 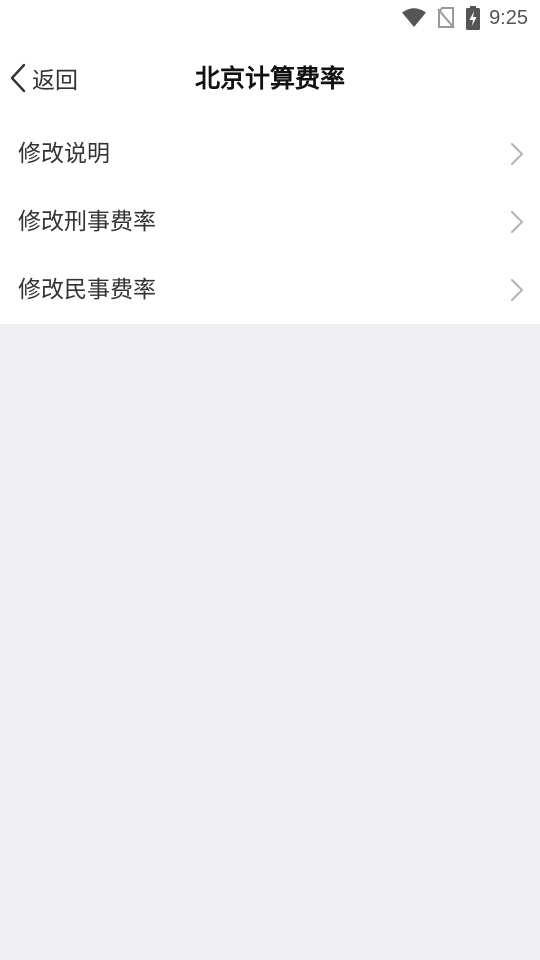 I want to click on menu-item-edit-criminal-rate: 修改刑事费率, so click(x=270, y=222).